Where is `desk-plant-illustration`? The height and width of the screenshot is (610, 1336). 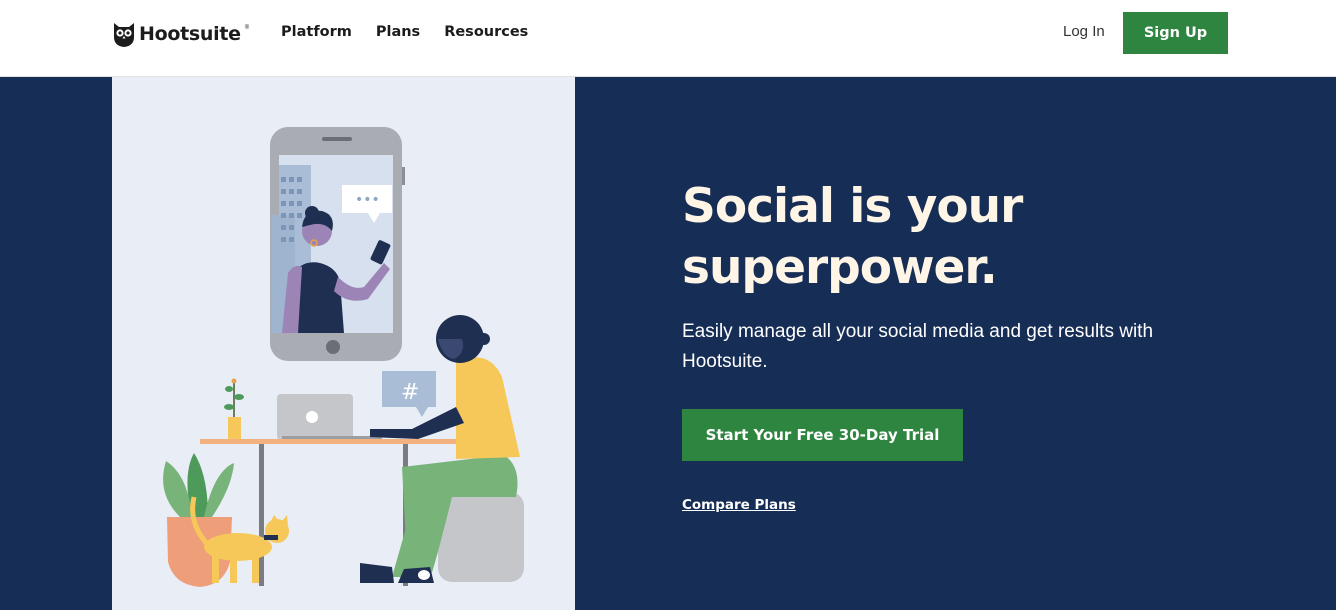
desk-plant-illustration is located at coordinates (234, 408).